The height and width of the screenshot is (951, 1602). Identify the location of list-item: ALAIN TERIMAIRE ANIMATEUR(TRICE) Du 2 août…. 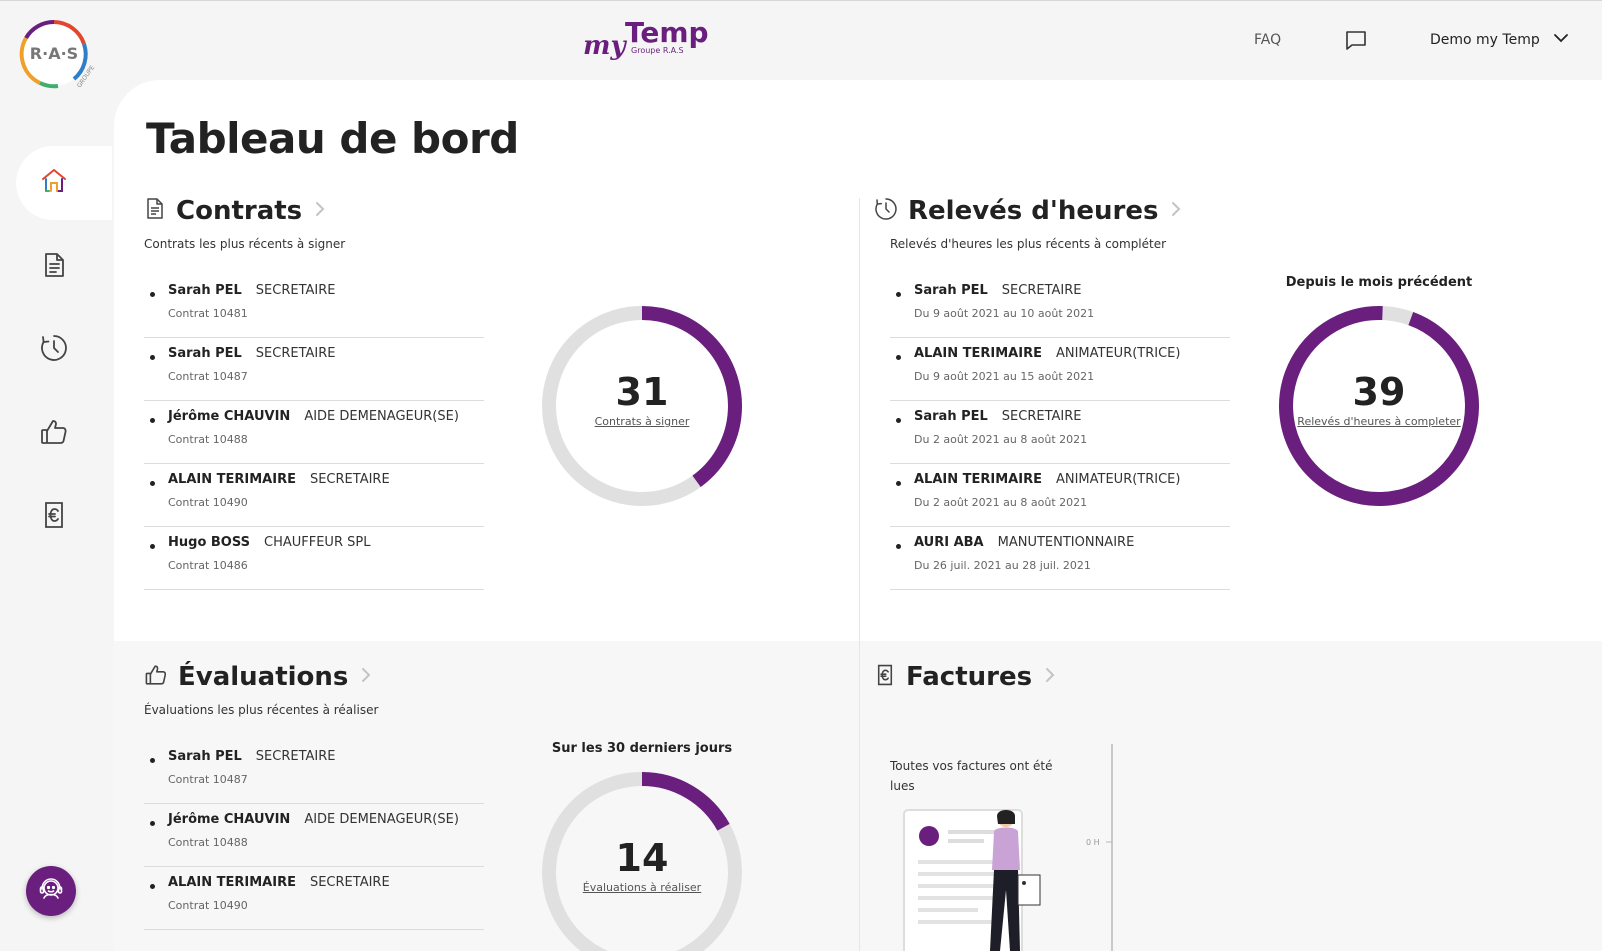
(1060, 495).